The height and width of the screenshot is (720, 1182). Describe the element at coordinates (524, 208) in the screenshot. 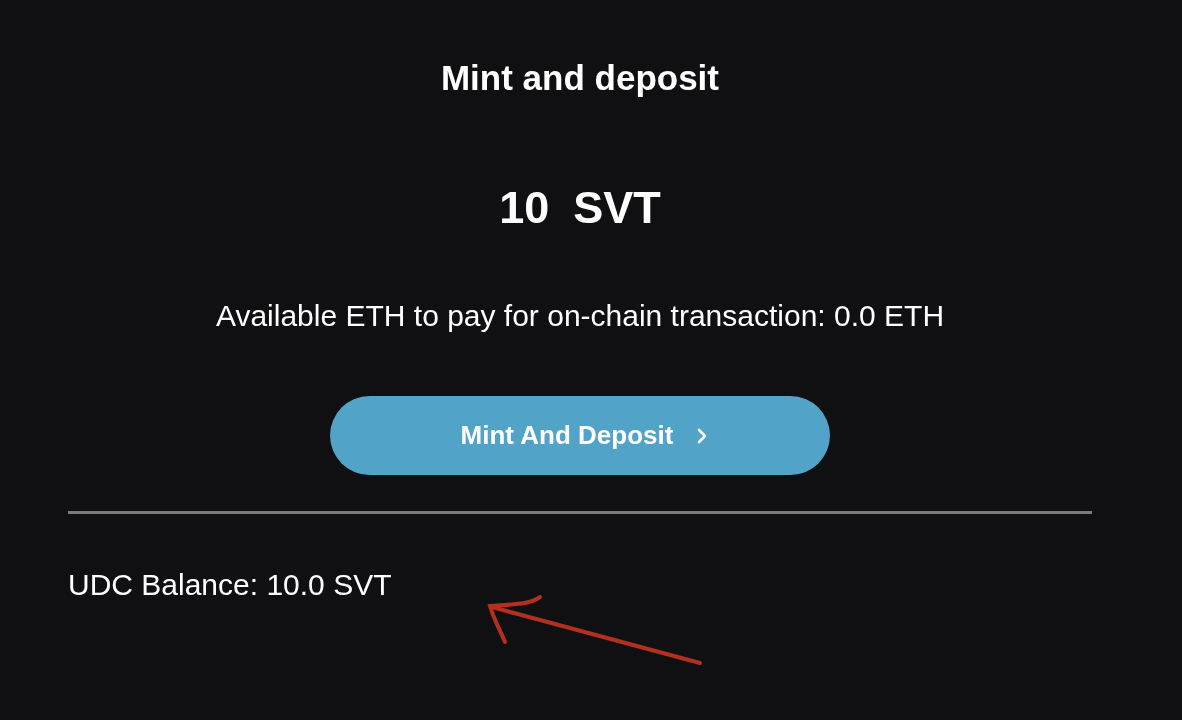

I see `amount-value: 10` at that location.